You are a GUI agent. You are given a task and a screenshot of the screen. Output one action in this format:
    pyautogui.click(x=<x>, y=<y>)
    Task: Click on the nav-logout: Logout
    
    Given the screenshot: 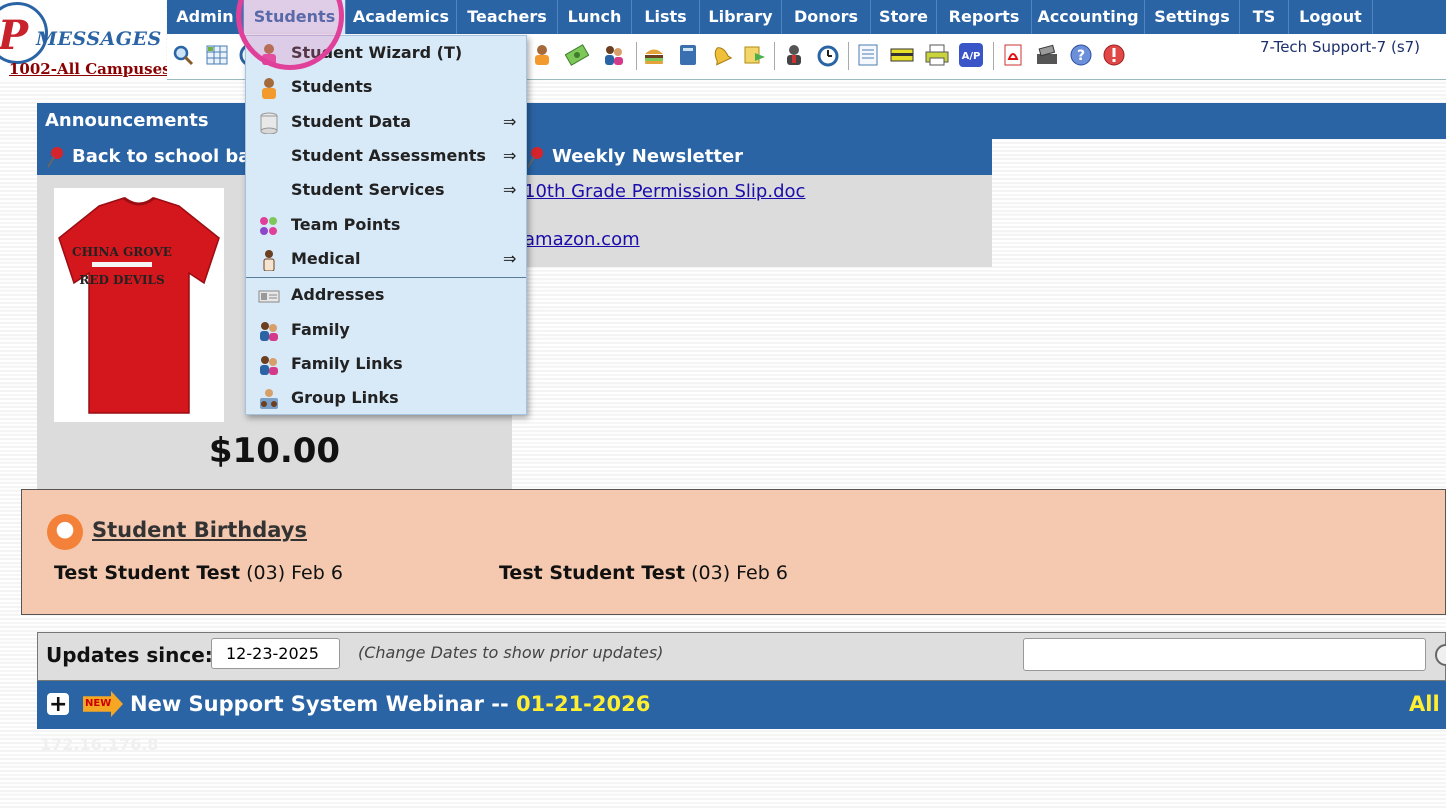 What is the action you would take?
    pyautogui.click(x=1331, y=17)
    